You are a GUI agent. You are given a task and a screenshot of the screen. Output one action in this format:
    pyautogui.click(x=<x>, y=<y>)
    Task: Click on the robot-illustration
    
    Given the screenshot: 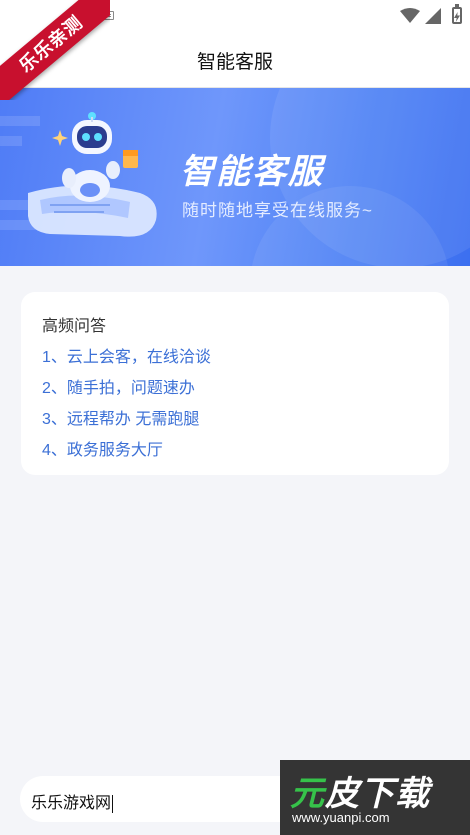 What is the action you would take?
    pyautogui.click(x=92, y=174)
    